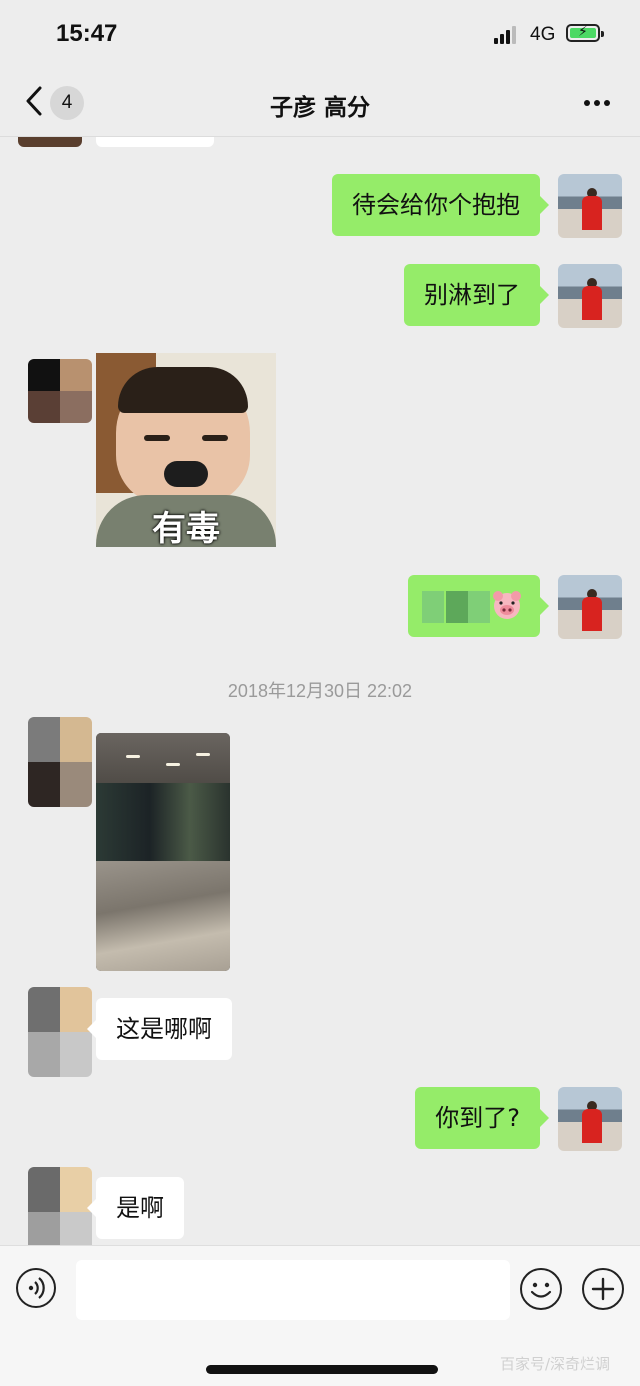 The width and height of the screenshot is (640, 1386). What do you see at coordinates (87, 33) in the screenshot?
I see `status-time: 15:47` at bounding box center [87, 33].